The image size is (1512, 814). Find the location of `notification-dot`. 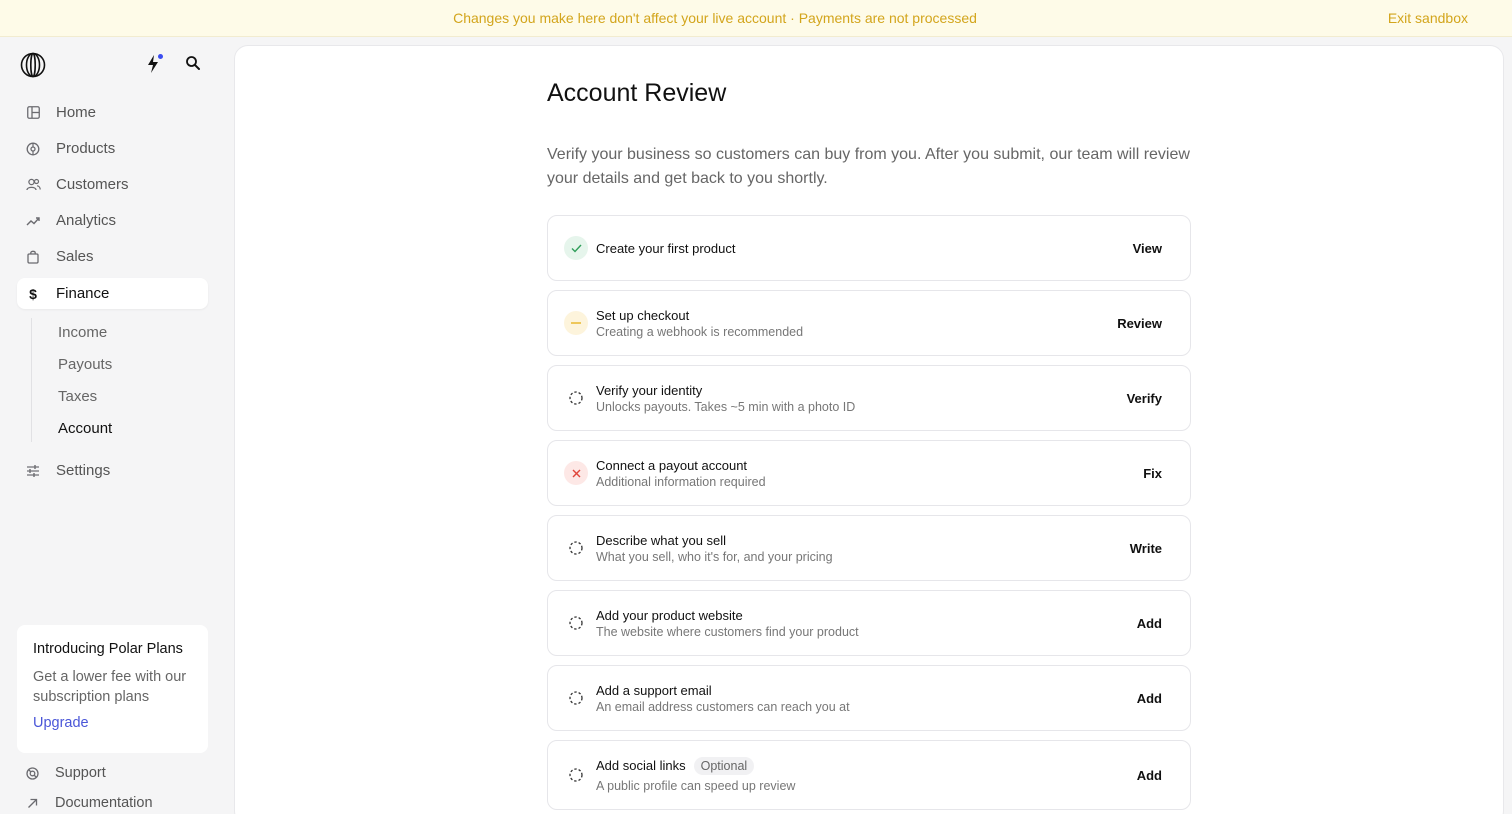

notification-dot is located at coordinates (160, 56).